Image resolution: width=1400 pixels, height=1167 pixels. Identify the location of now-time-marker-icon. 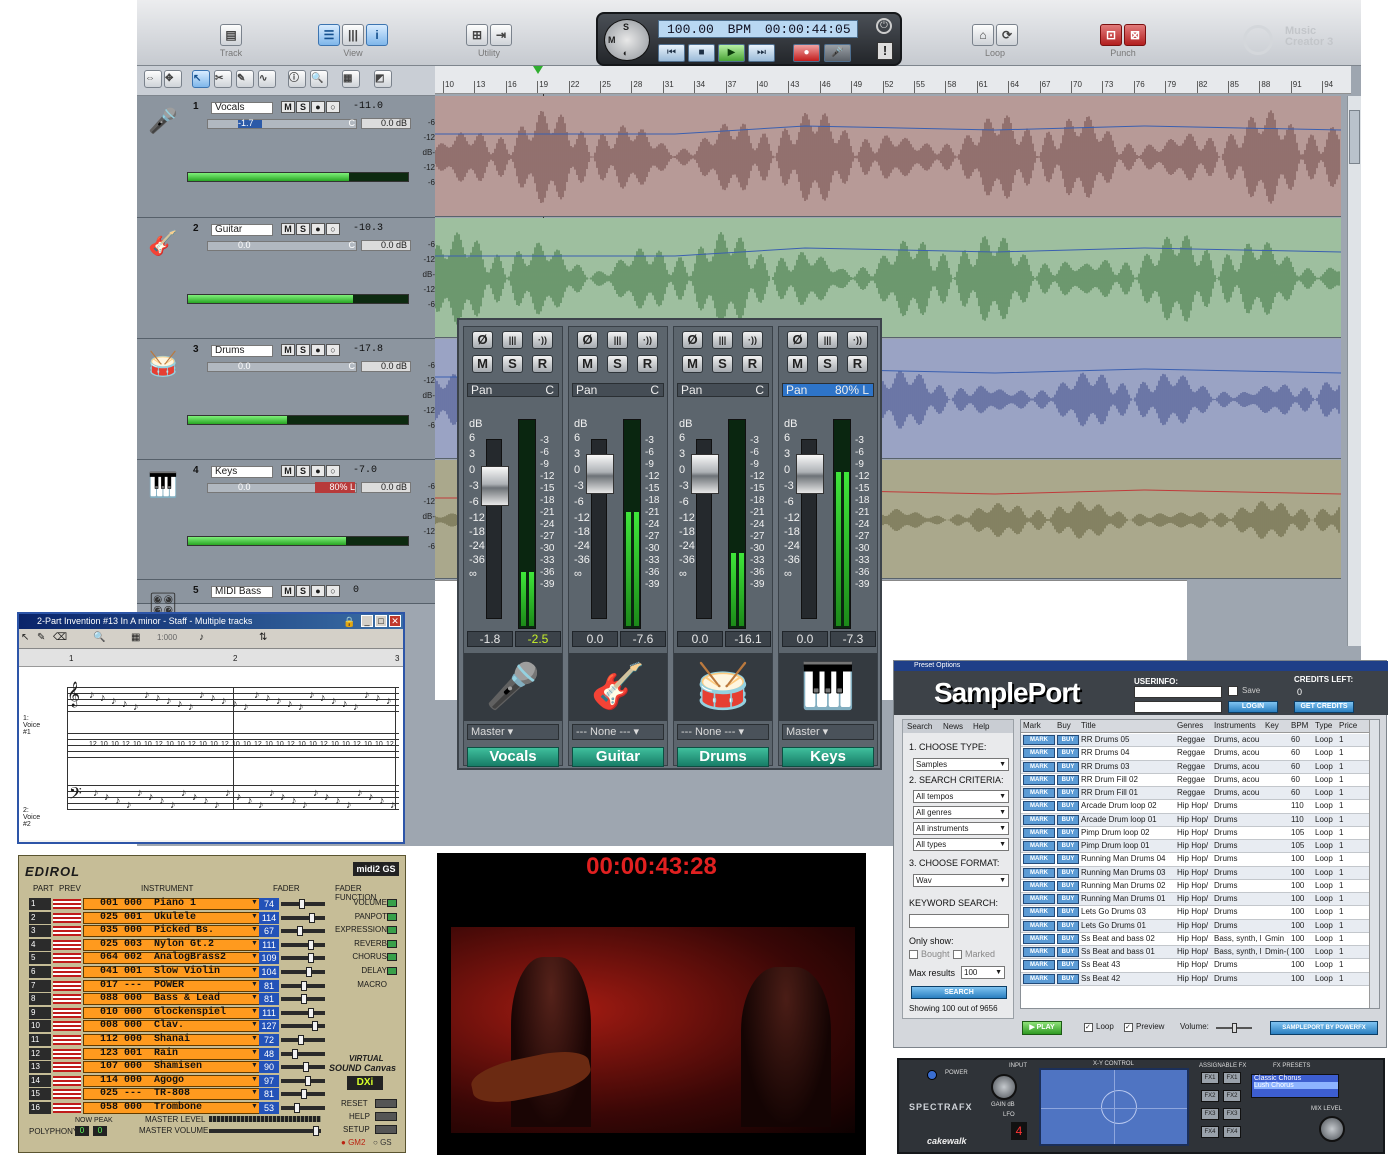
(538, 70).